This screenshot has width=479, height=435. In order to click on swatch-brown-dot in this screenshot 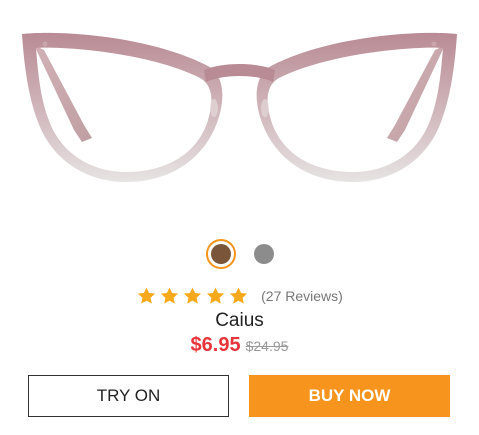, I will do `click(220, 254)`.